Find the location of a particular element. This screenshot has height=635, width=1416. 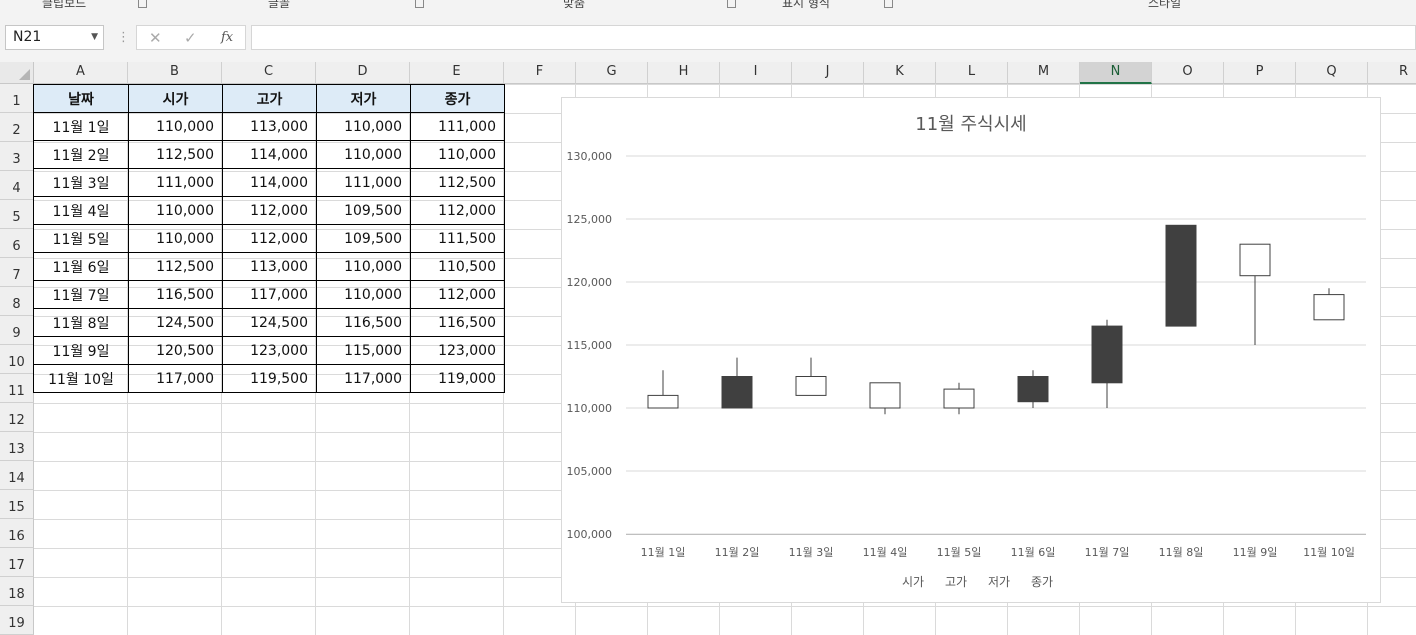

date-cell: 11월 3일 is located at coordinates (81, 182).